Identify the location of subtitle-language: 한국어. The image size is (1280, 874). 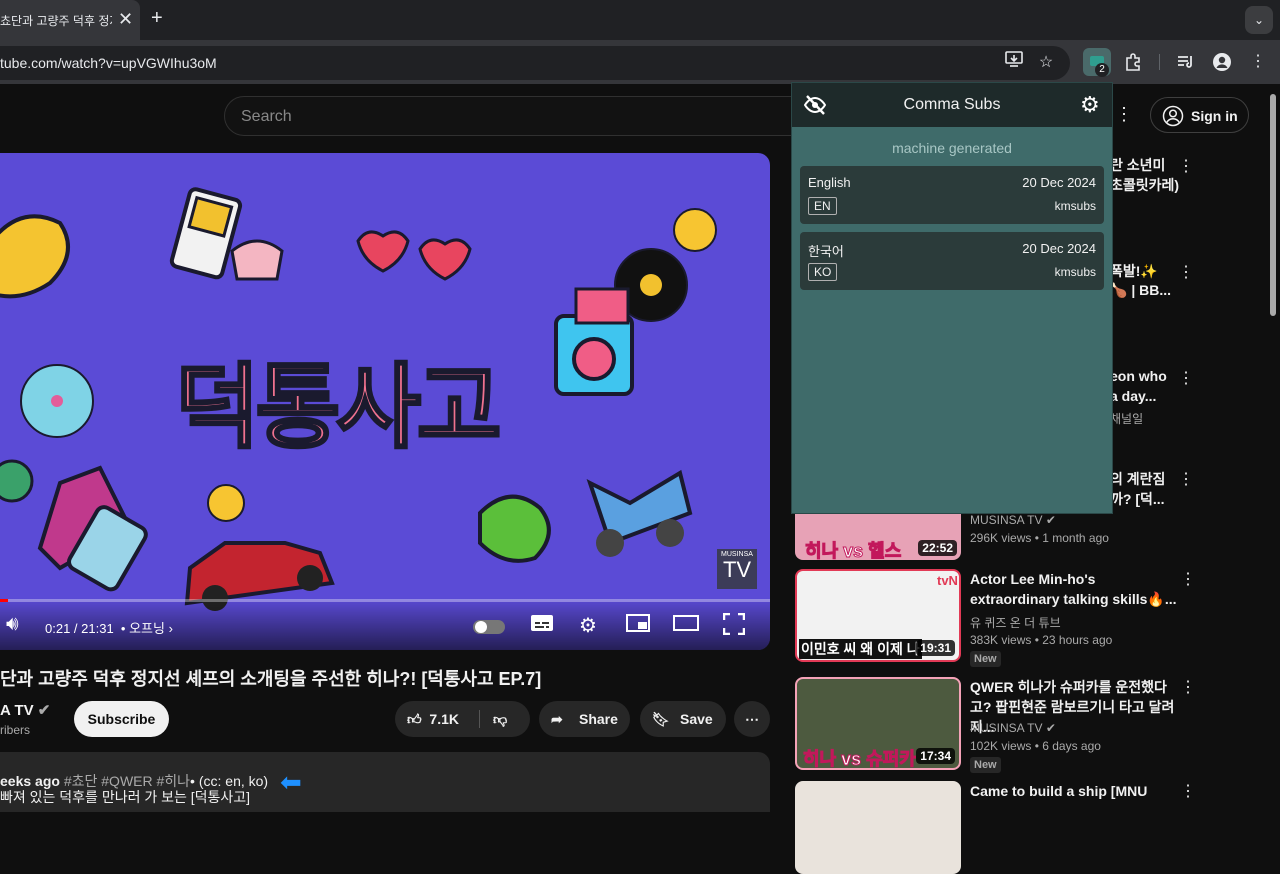
(826, 251).